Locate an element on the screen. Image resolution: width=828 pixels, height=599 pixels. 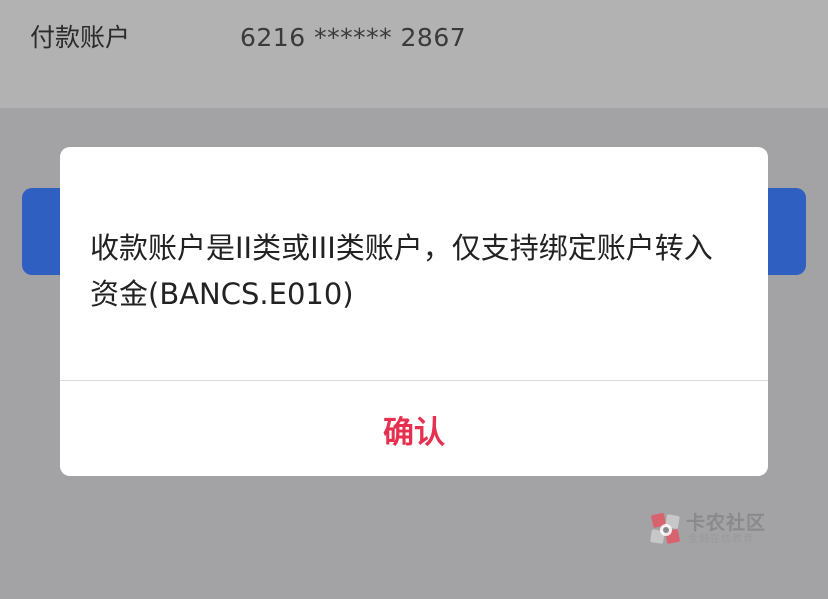
watermark-subtitle: 金融在线教育 is located at coordinates (721, 539).